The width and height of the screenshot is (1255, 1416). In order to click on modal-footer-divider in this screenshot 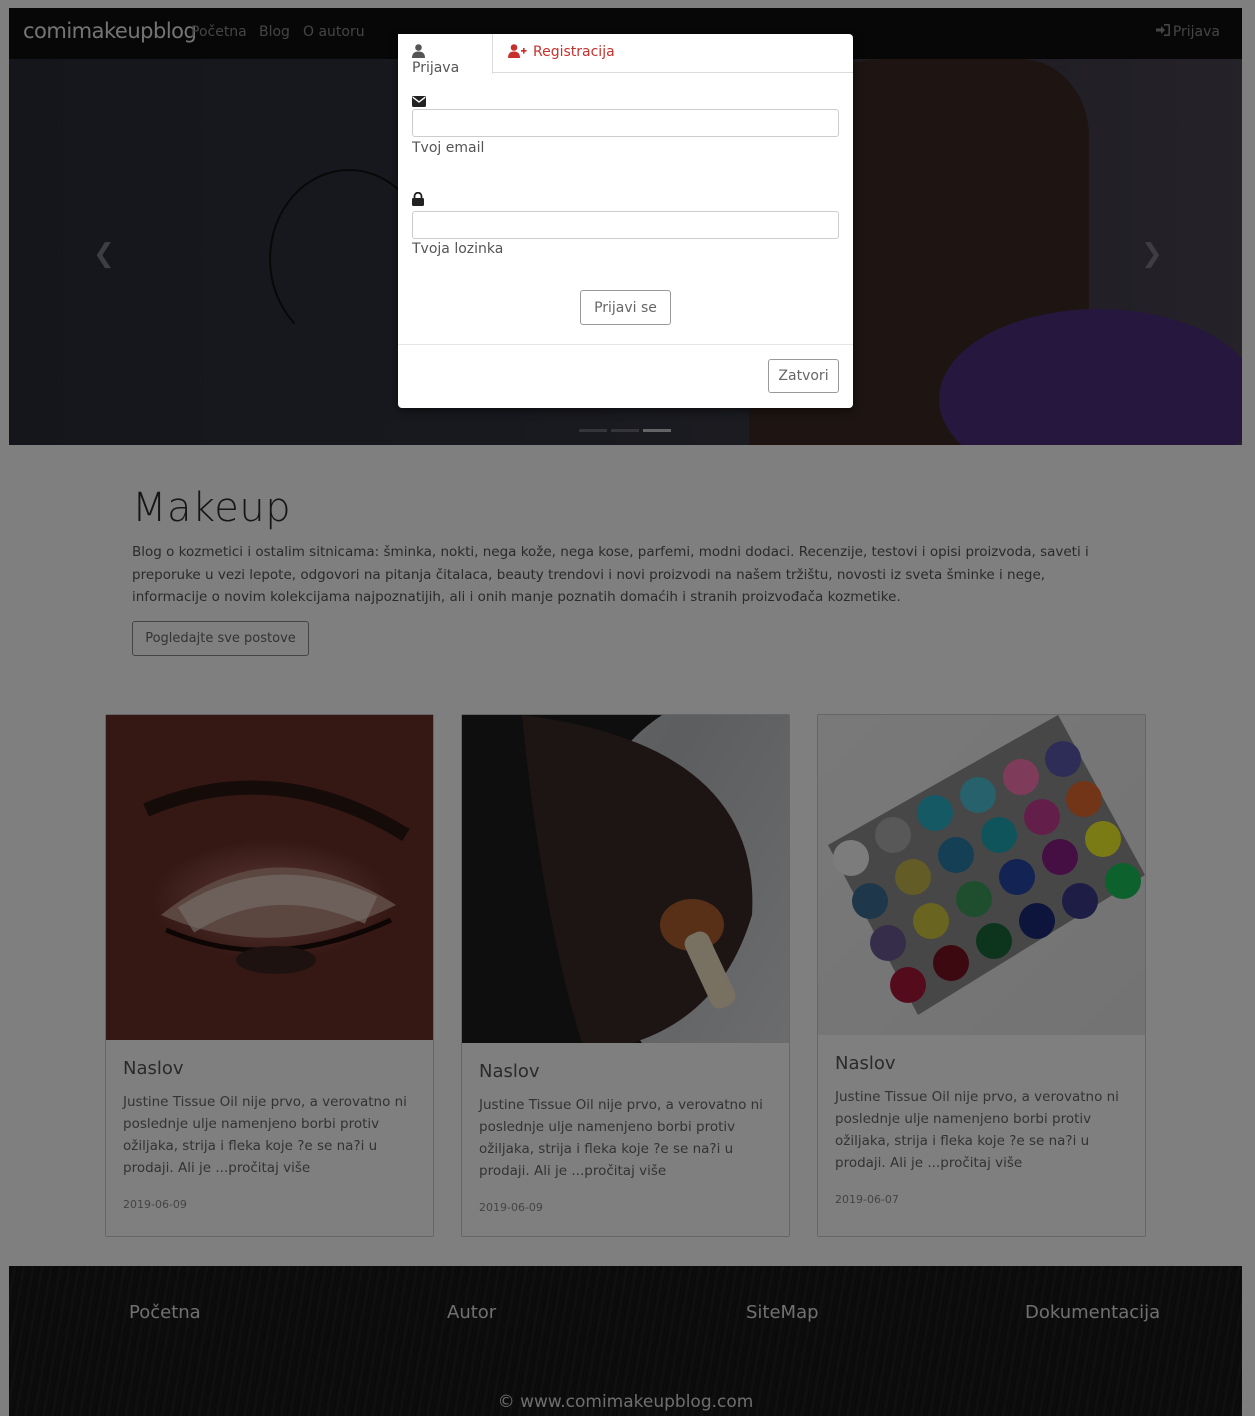, I will do `click(625, 344)`.